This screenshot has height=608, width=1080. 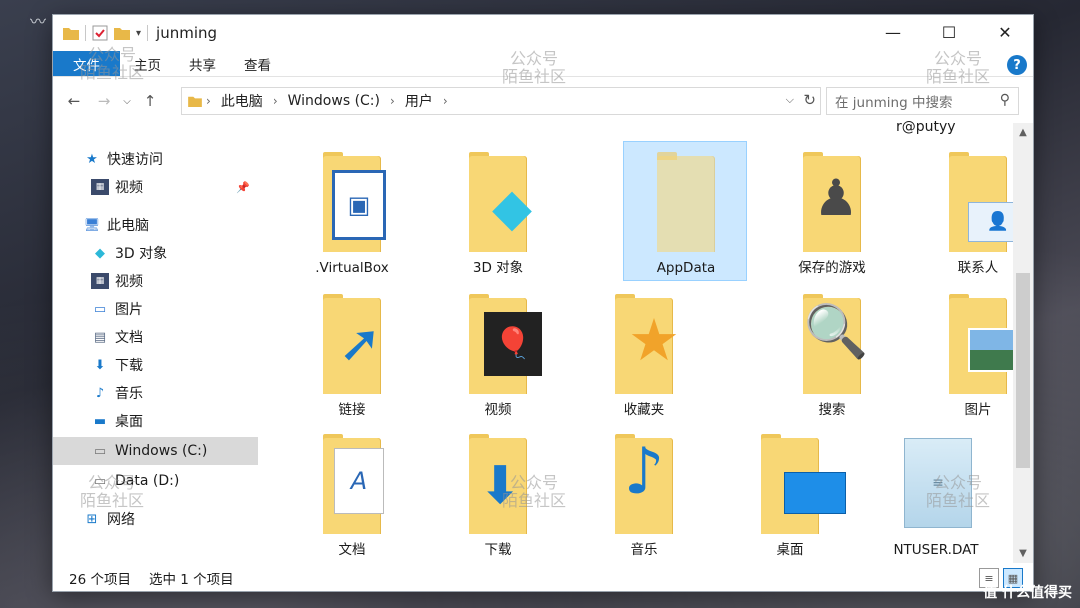 I want to click on nav-item-quick-access: ★ 快速访问, so click(x=155, y=159).